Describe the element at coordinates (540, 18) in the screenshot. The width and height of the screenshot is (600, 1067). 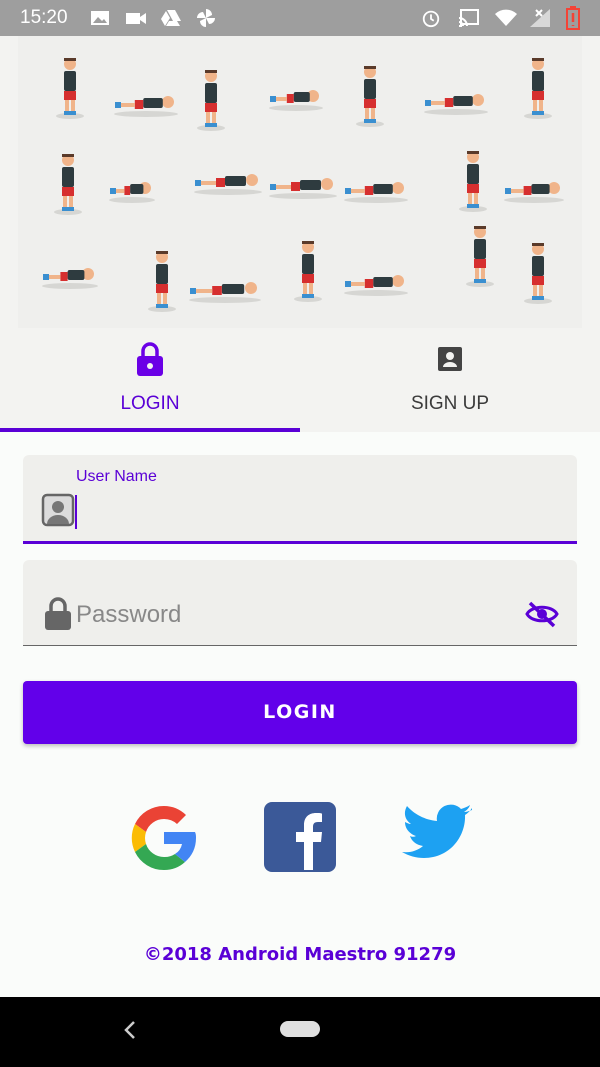
I see `signal-icon` at that location.